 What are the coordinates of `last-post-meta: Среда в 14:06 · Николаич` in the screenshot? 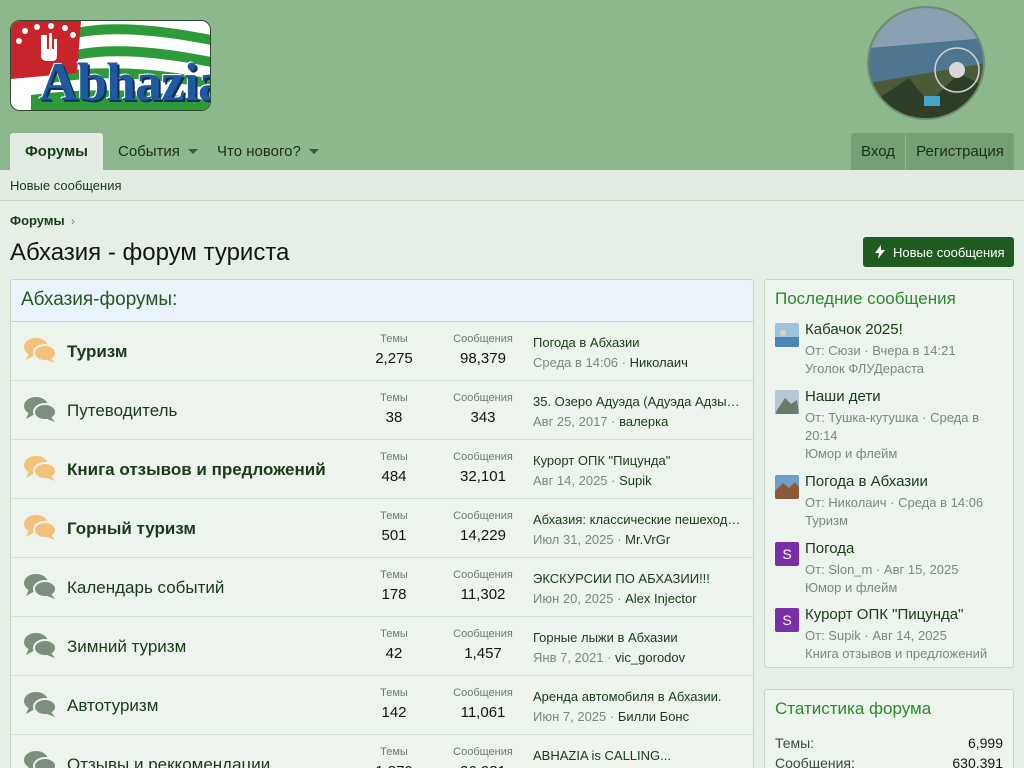 It's located at (610, 362).